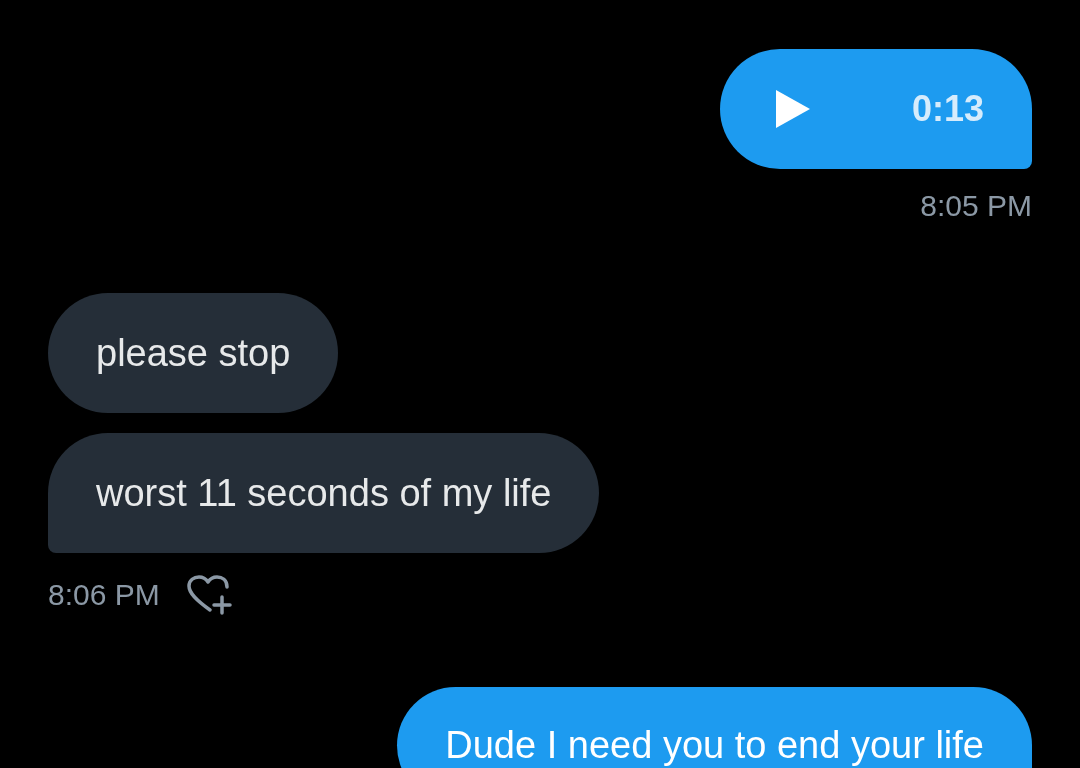  What do you see at coordinates (324, 493) in the screenshot?
I see `message-bubble: worst 11 seconds of my life` at bounding box center [324, 493].